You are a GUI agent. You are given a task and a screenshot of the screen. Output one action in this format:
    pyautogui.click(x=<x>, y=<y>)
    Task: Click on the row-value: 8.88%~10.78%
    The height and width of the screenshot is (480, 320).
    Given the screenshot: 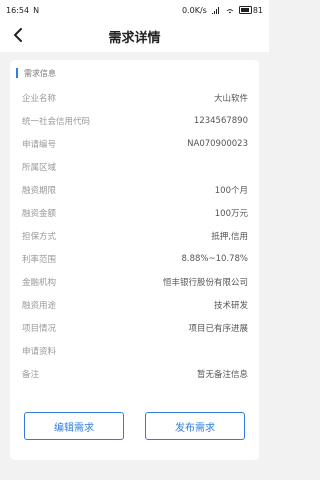 What is the action you would take?
    pyautogui.click(x=214, y=258)
    